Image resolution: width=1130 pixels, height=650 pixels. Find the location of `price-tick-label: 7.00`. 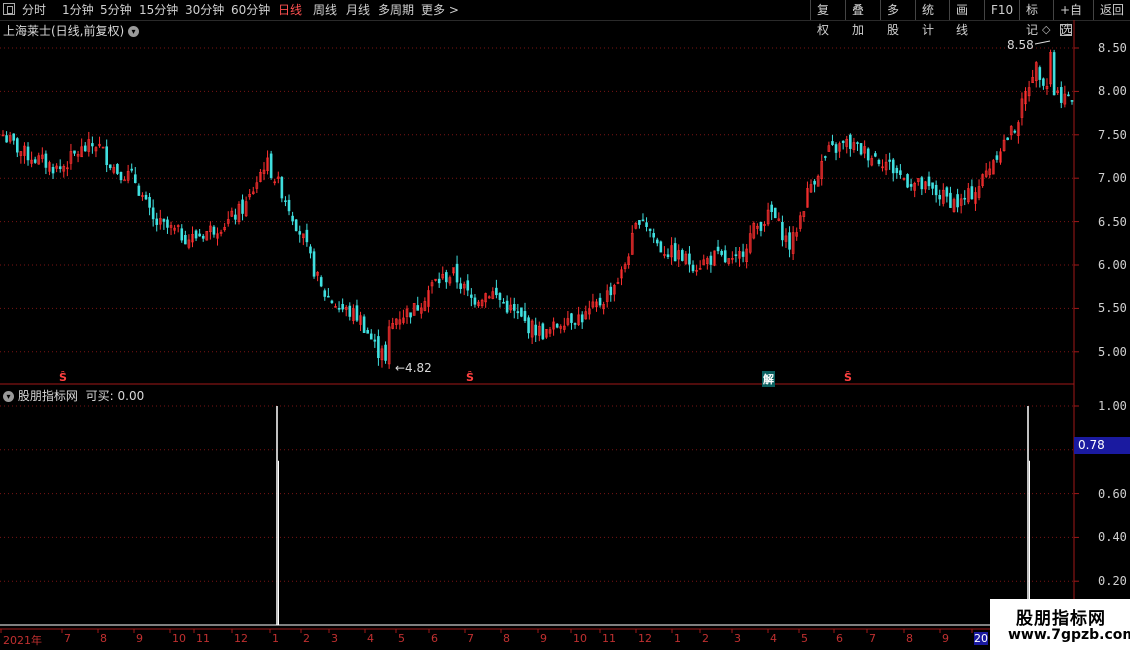

price-tick-label: 7.00 is located at coordinates (1112, 178).